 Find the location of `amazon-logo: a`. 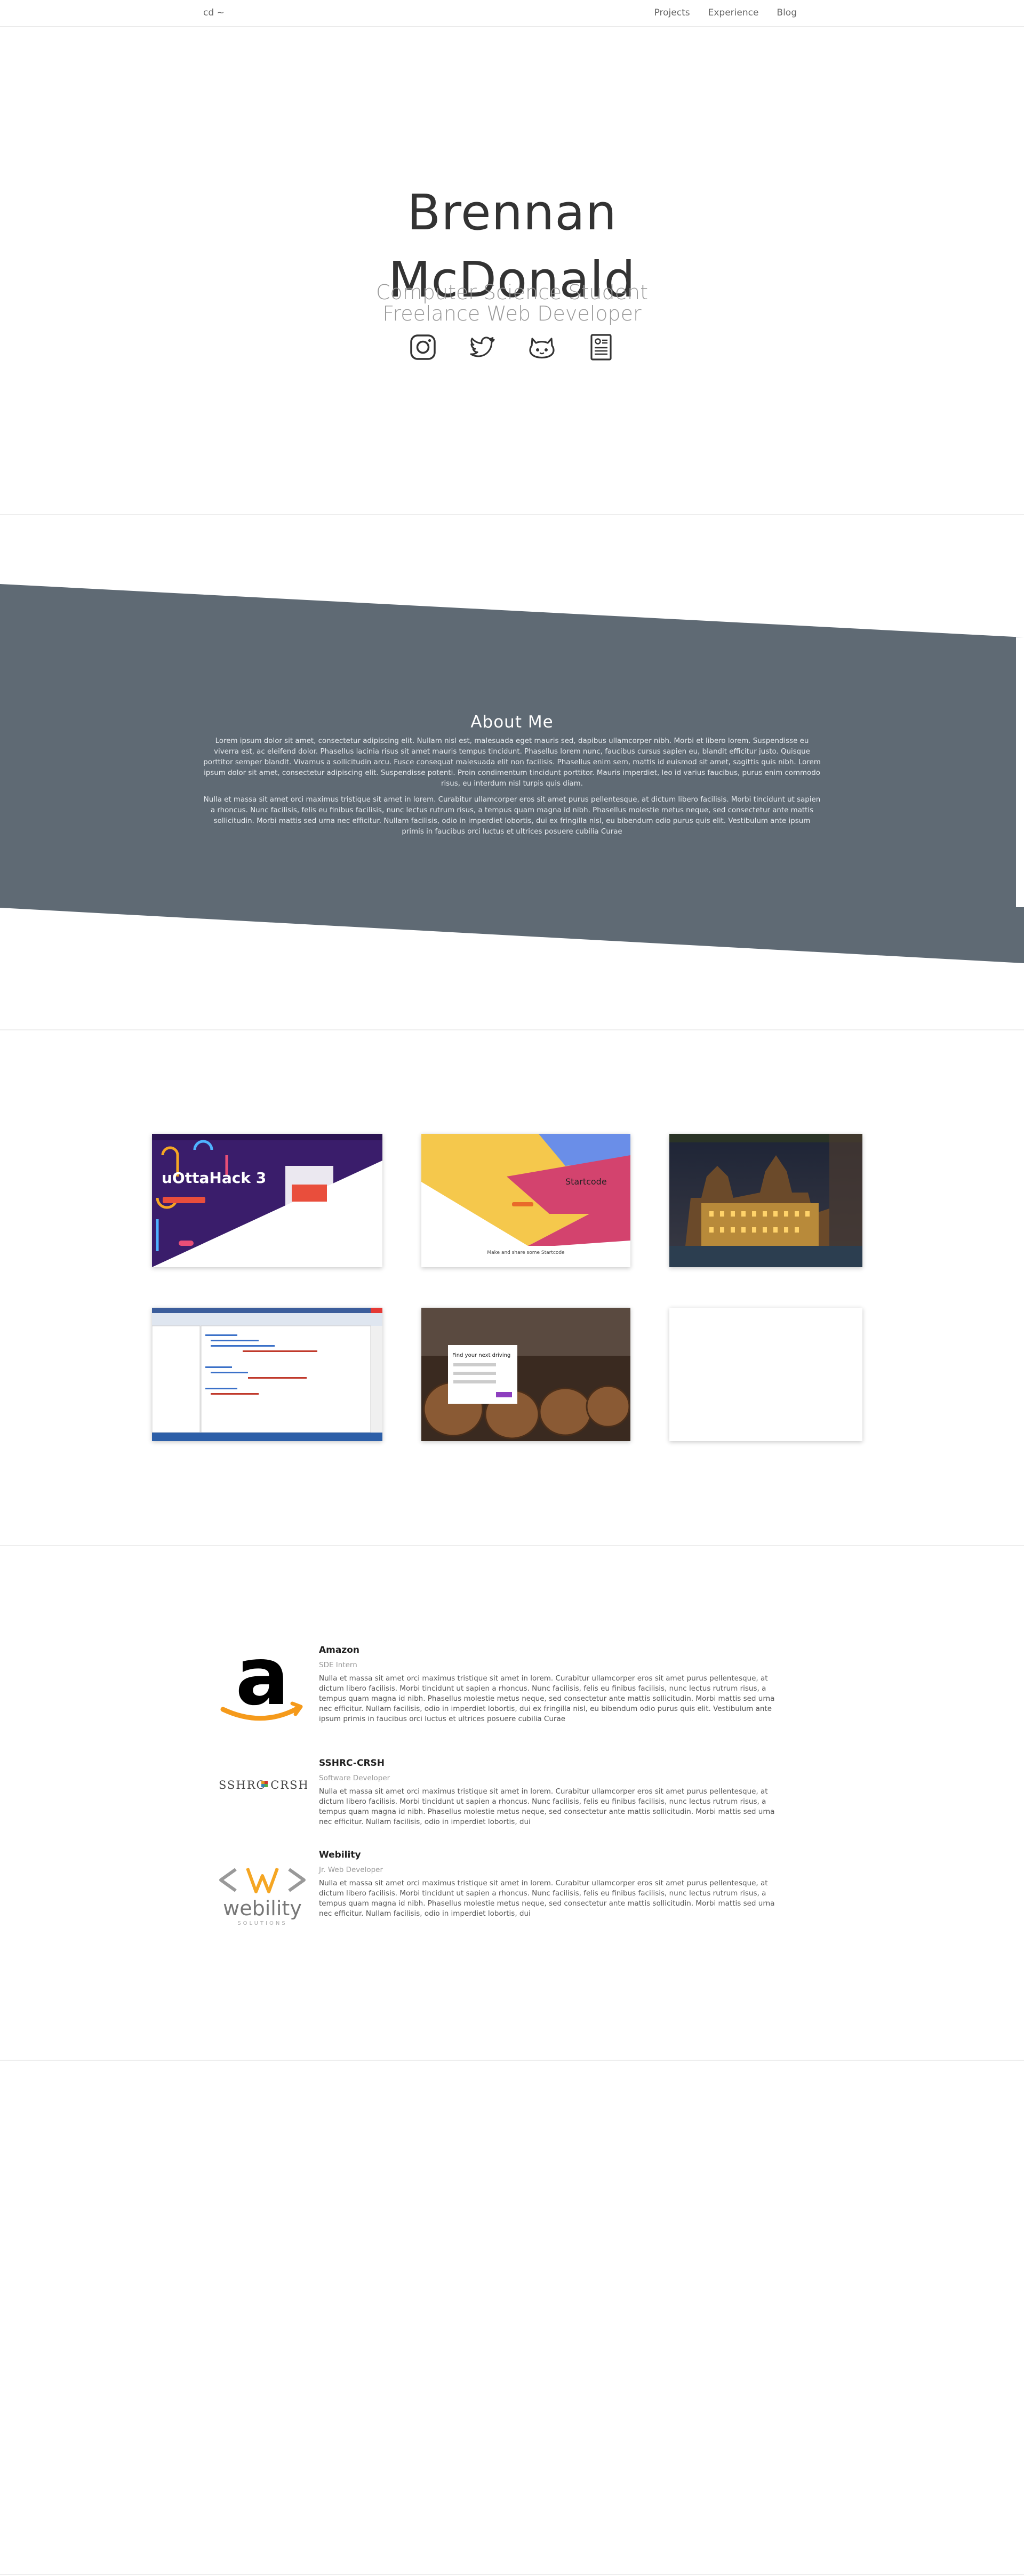

amazon-logo: a is located at coordinates (262, 1681).